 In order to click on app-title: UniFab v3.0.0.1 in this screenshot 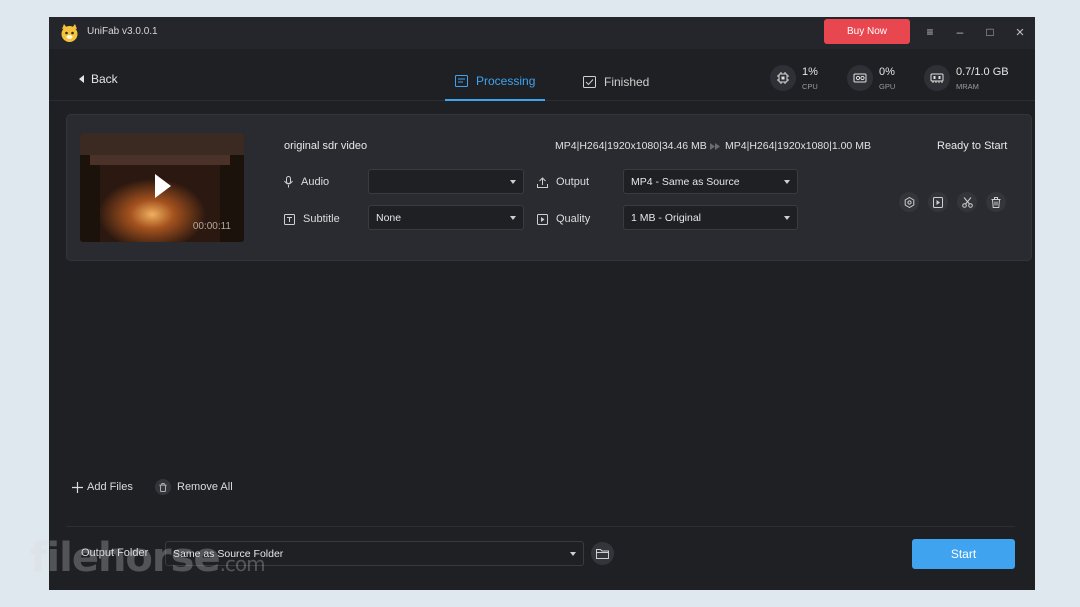, I will do `click(122, 31)`.